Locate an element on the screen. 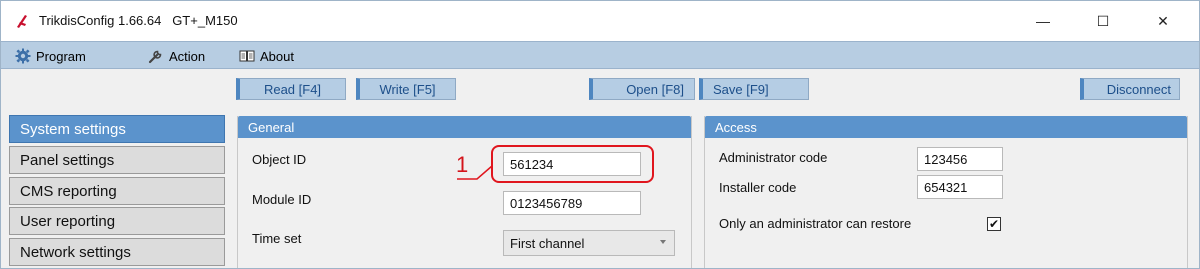  gear-icon is located at coordinates (23, 56).